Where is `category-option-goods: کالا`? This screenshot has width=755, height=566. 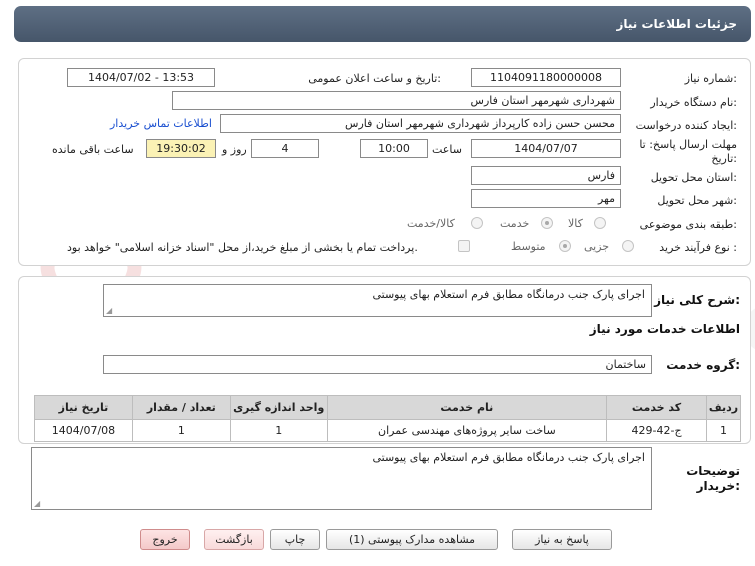
category-option-goods: کالا is located at coordinates (575, 223).